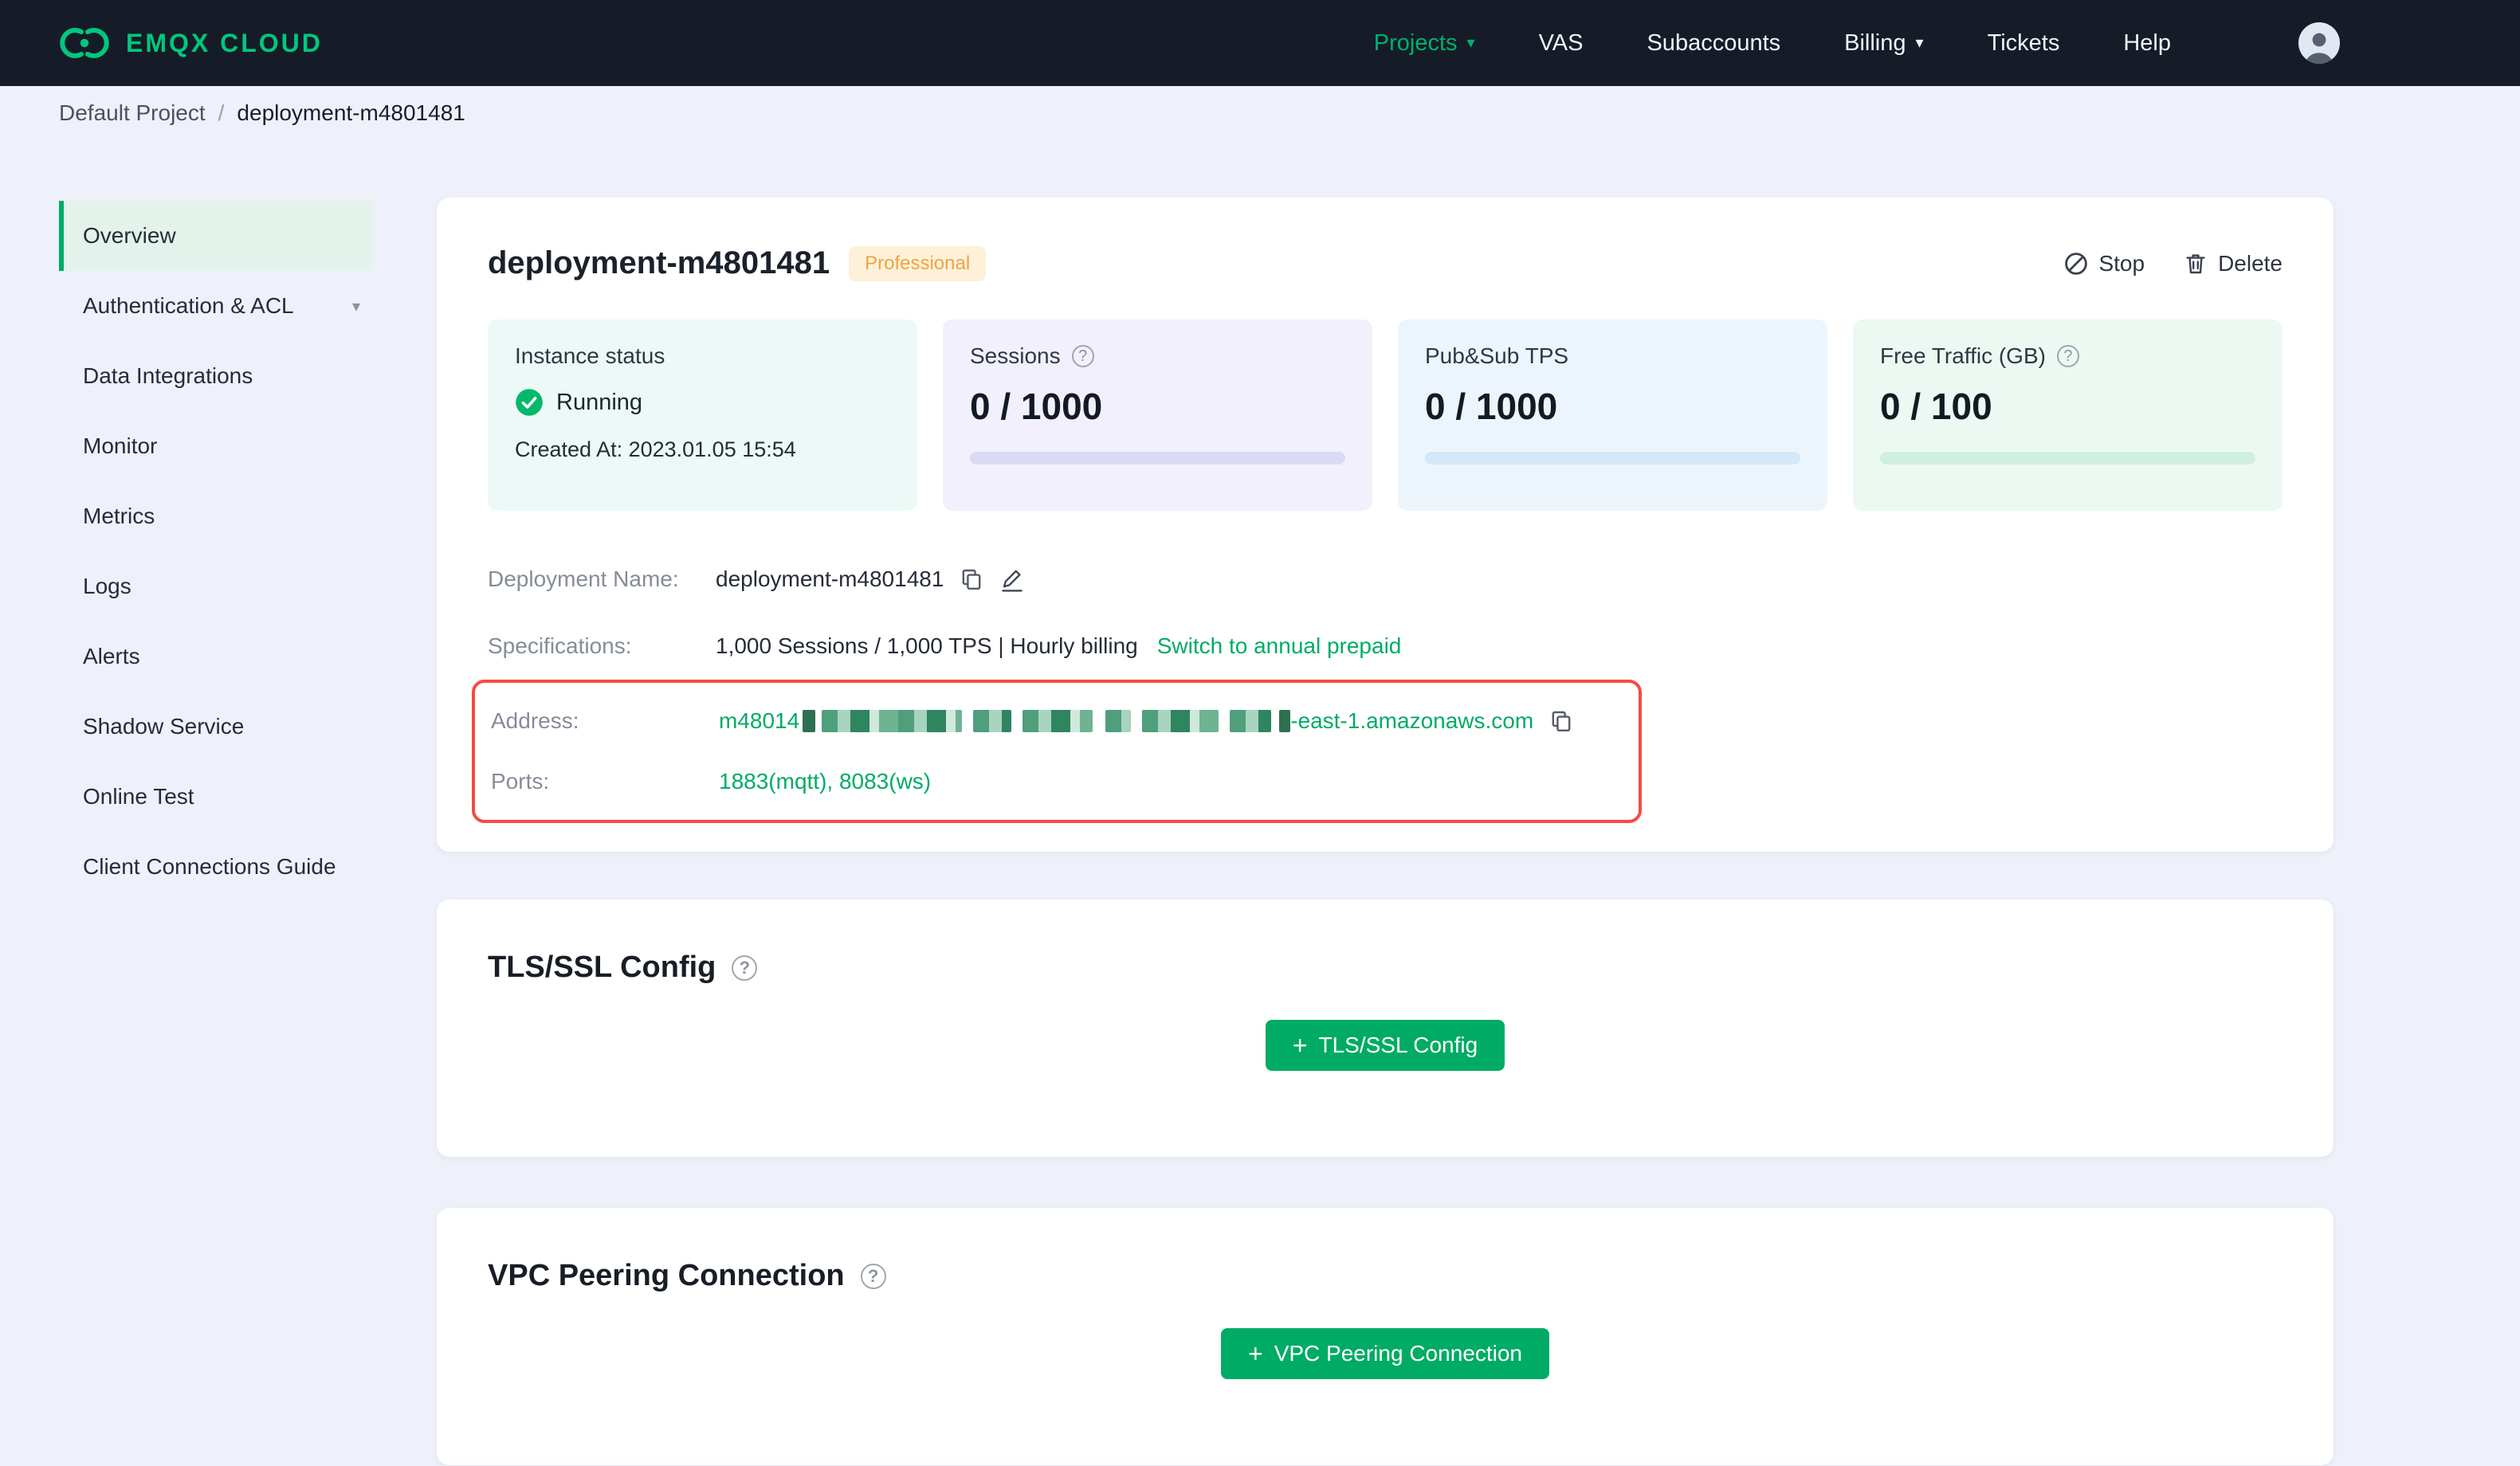  I want to click on stat-value: 0 / 100, so click(1936, 406).